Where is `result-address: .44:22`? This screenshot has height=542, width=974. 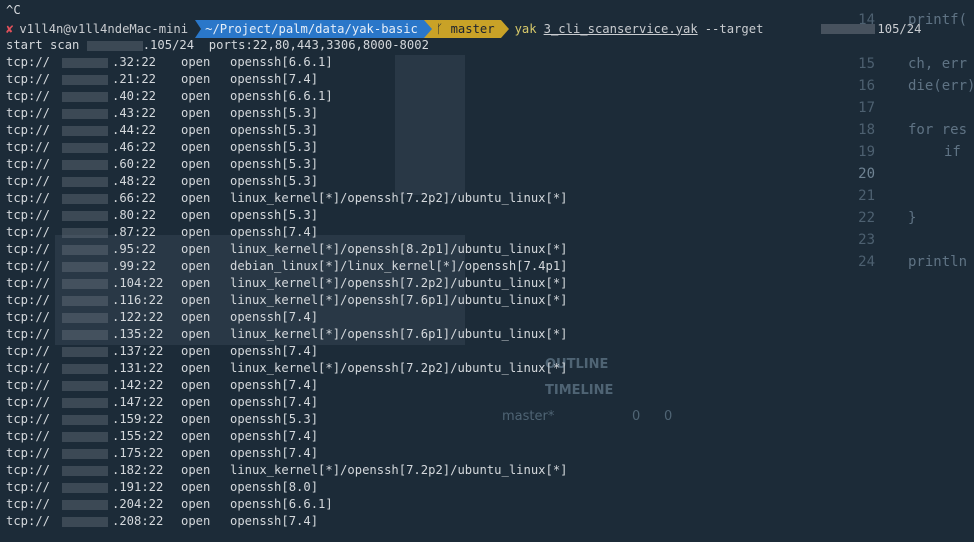
result-address: .44:22 is located at coordinates (134, 130).